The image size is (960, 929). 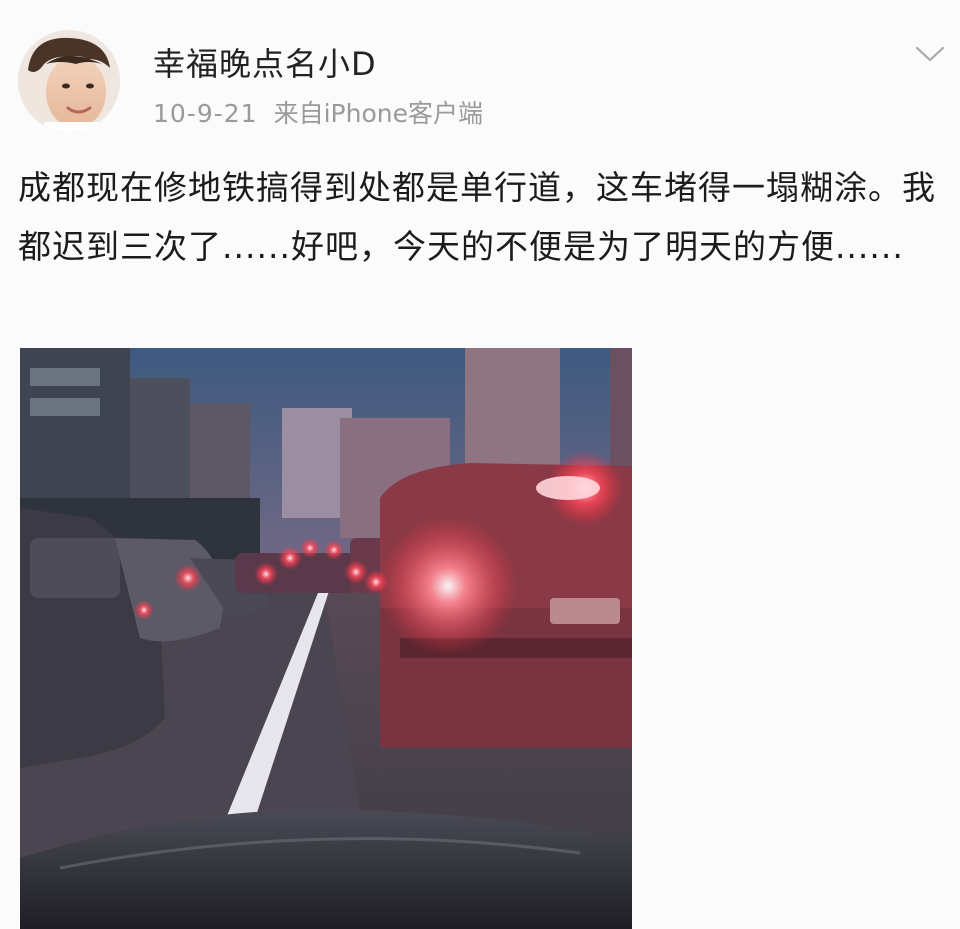 I want to click on chevron-down-icon, so click(x=930, y=54).